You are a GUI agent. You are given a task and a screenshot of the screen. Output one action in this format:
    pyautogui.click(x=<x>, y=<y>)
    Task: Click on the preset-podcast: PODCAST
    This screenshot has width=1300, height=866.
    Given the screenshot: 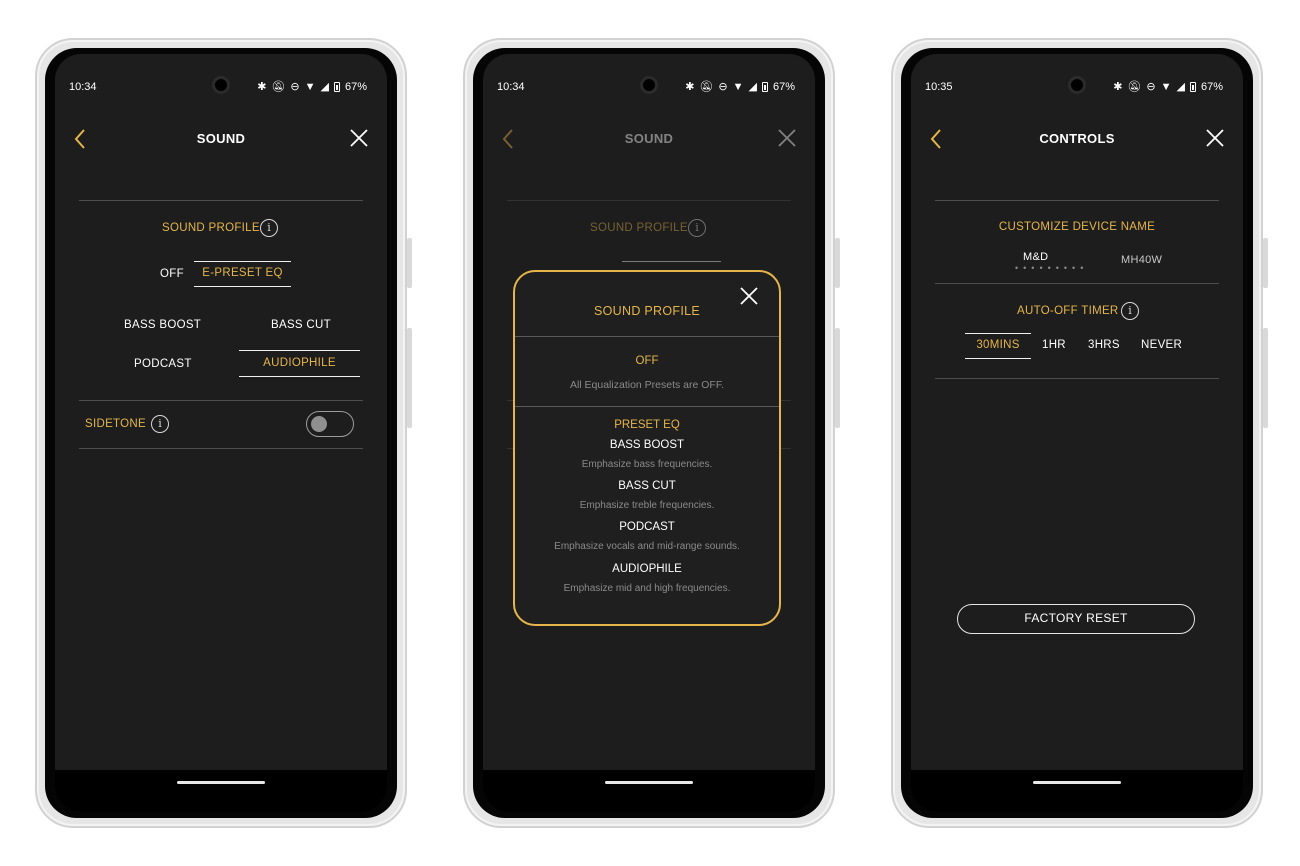 What is the action you would take?
    pyautogui.click(x=163, y=364)
    